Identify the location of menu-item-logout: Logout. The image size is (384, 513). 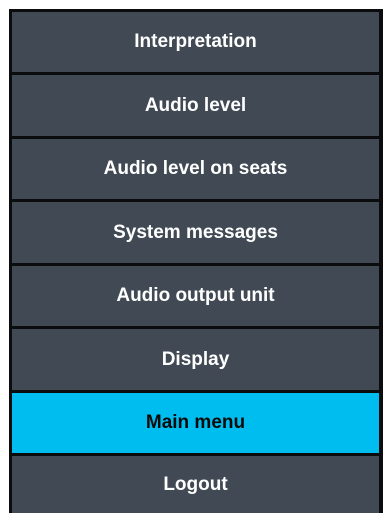
(195, 484).